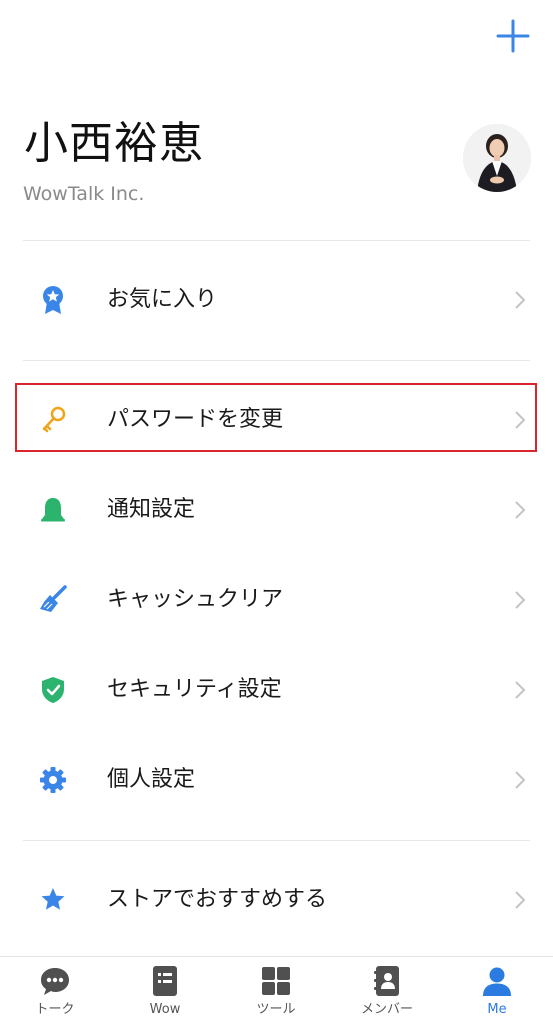  Describe the element at coordinates (497, 981) in the screenshot. I see `person-icon` at that location.